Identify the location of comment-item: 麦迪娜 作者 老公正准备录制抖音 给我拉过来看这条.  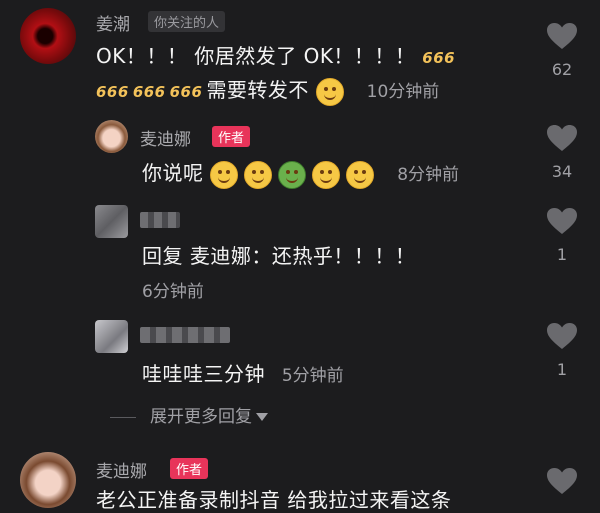
(300, 478).